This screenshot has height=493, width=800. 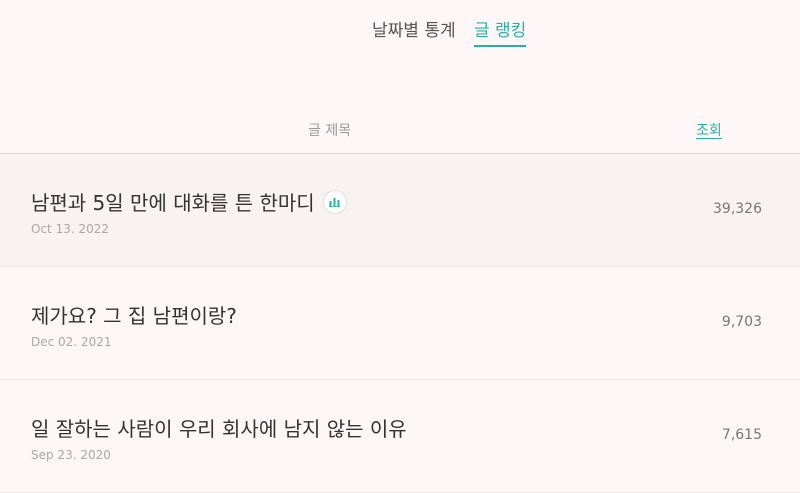 What do you see at coordinates (500, 32) in the screenshot?
I see `tab-post-ranking: 글 랭킹` at bounding box center [500, 32].